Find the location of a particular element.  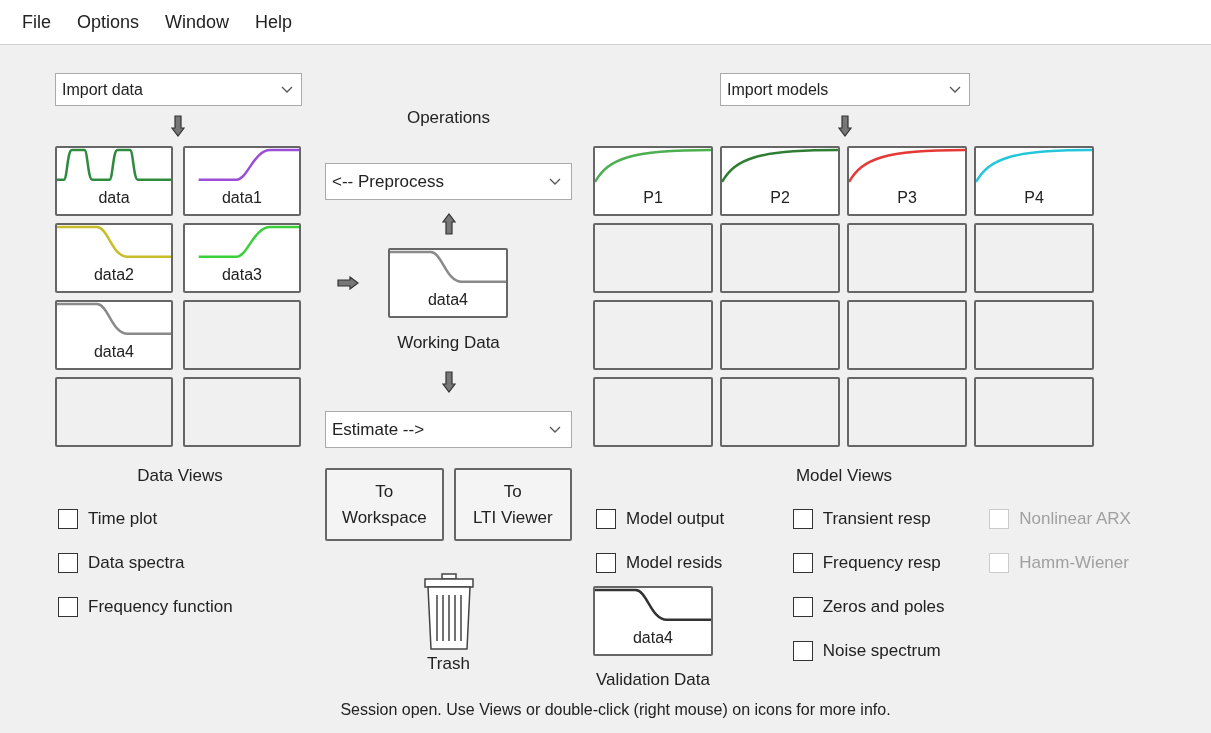

checkbox-label: Hamm-Wiener is located at coordinates (1074, 563).